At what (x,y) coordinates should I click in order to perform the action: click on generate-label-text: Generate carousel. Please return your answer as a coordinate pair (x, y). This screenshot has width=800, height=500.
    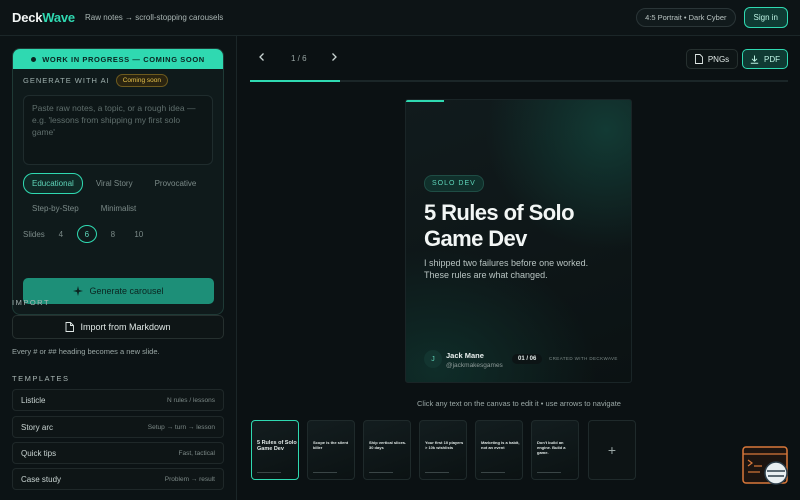
    Looking at the image, I should click on (126, 291).